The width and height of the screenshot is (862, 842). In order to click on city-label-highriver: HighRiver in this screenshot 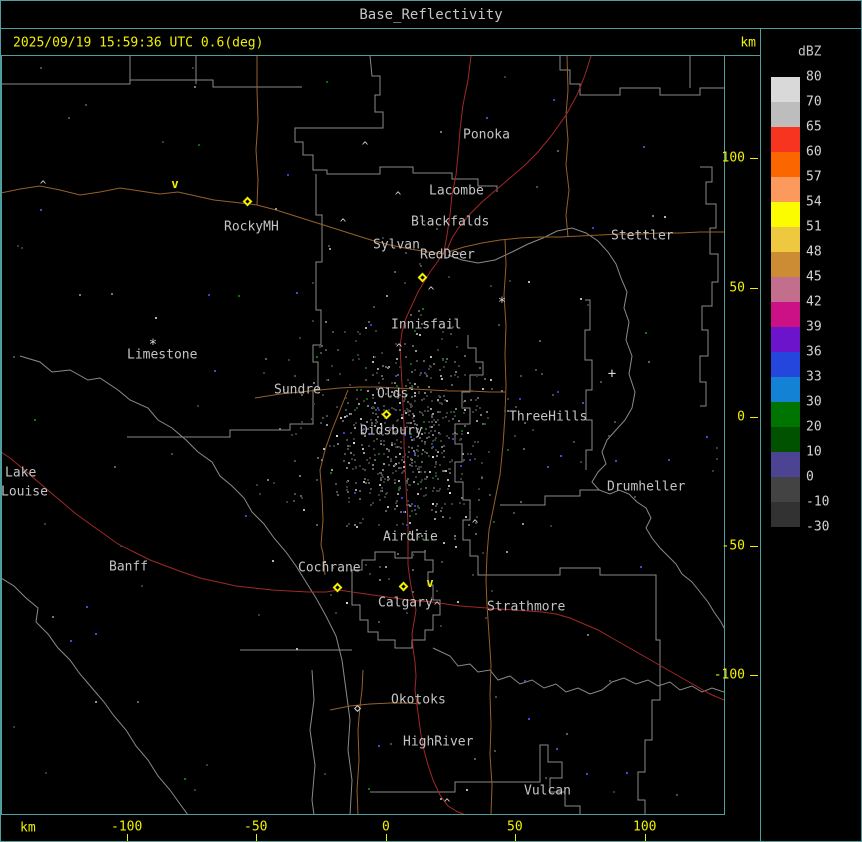, I will do `click(438, 742)`.